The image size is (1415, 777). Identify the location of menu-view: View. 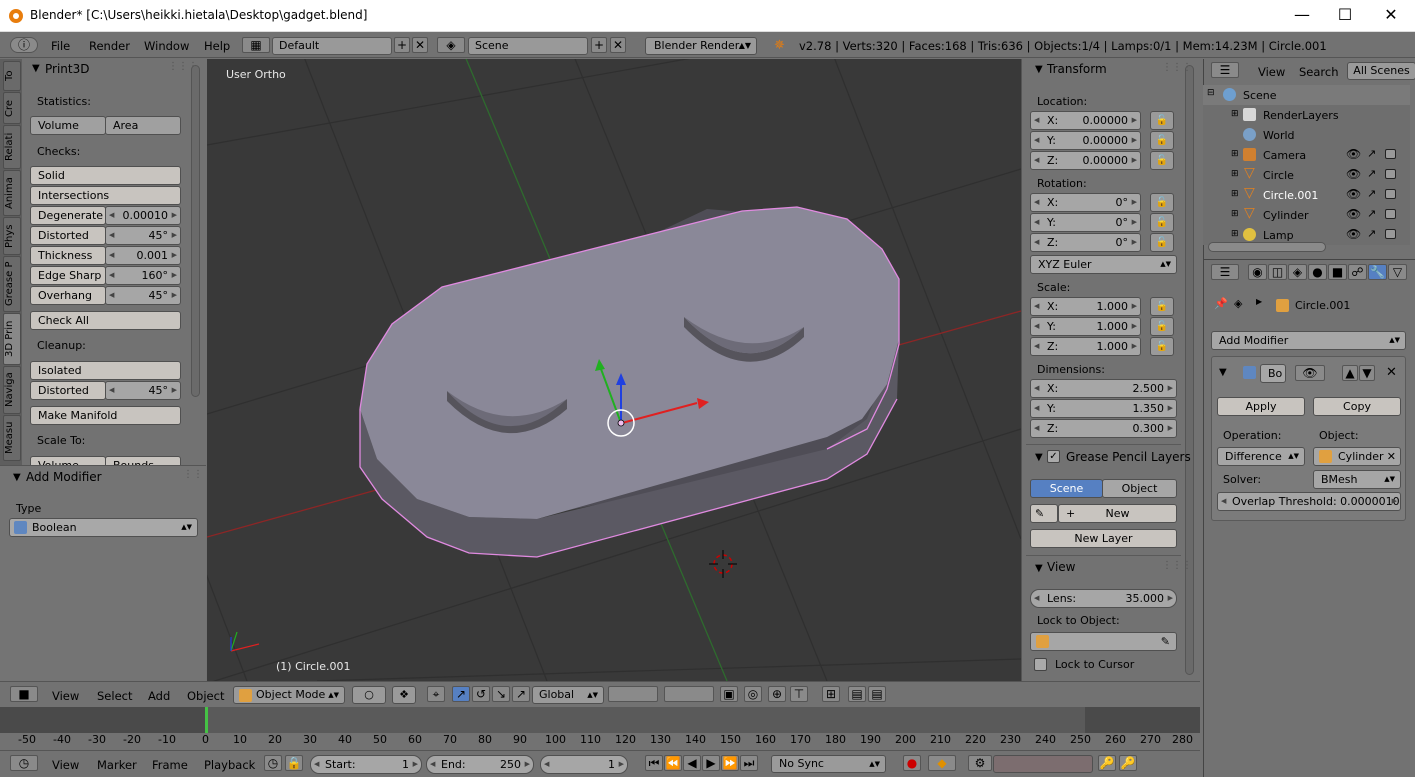
(65, 765).